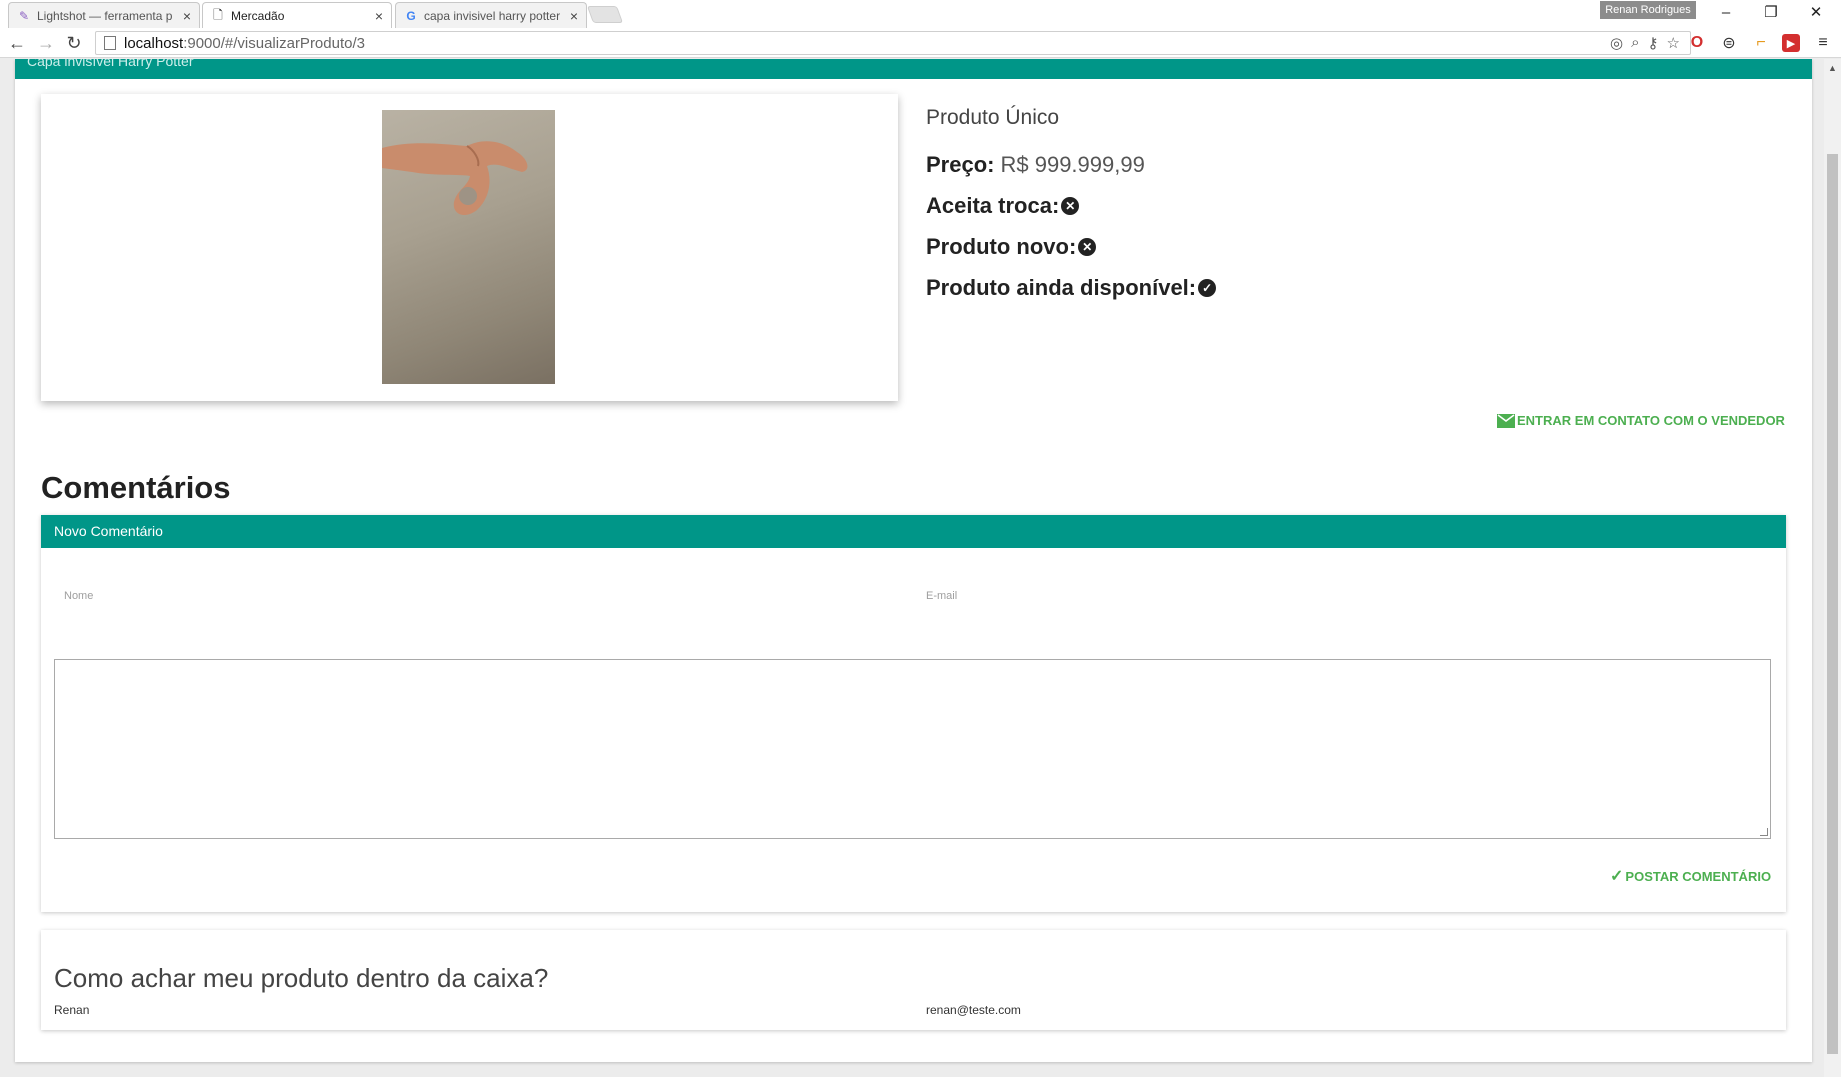 Image resolution: width=1841 pixels, height=1077 pixels. I want to click on menu-icon: ≡, so click(1823, 43).